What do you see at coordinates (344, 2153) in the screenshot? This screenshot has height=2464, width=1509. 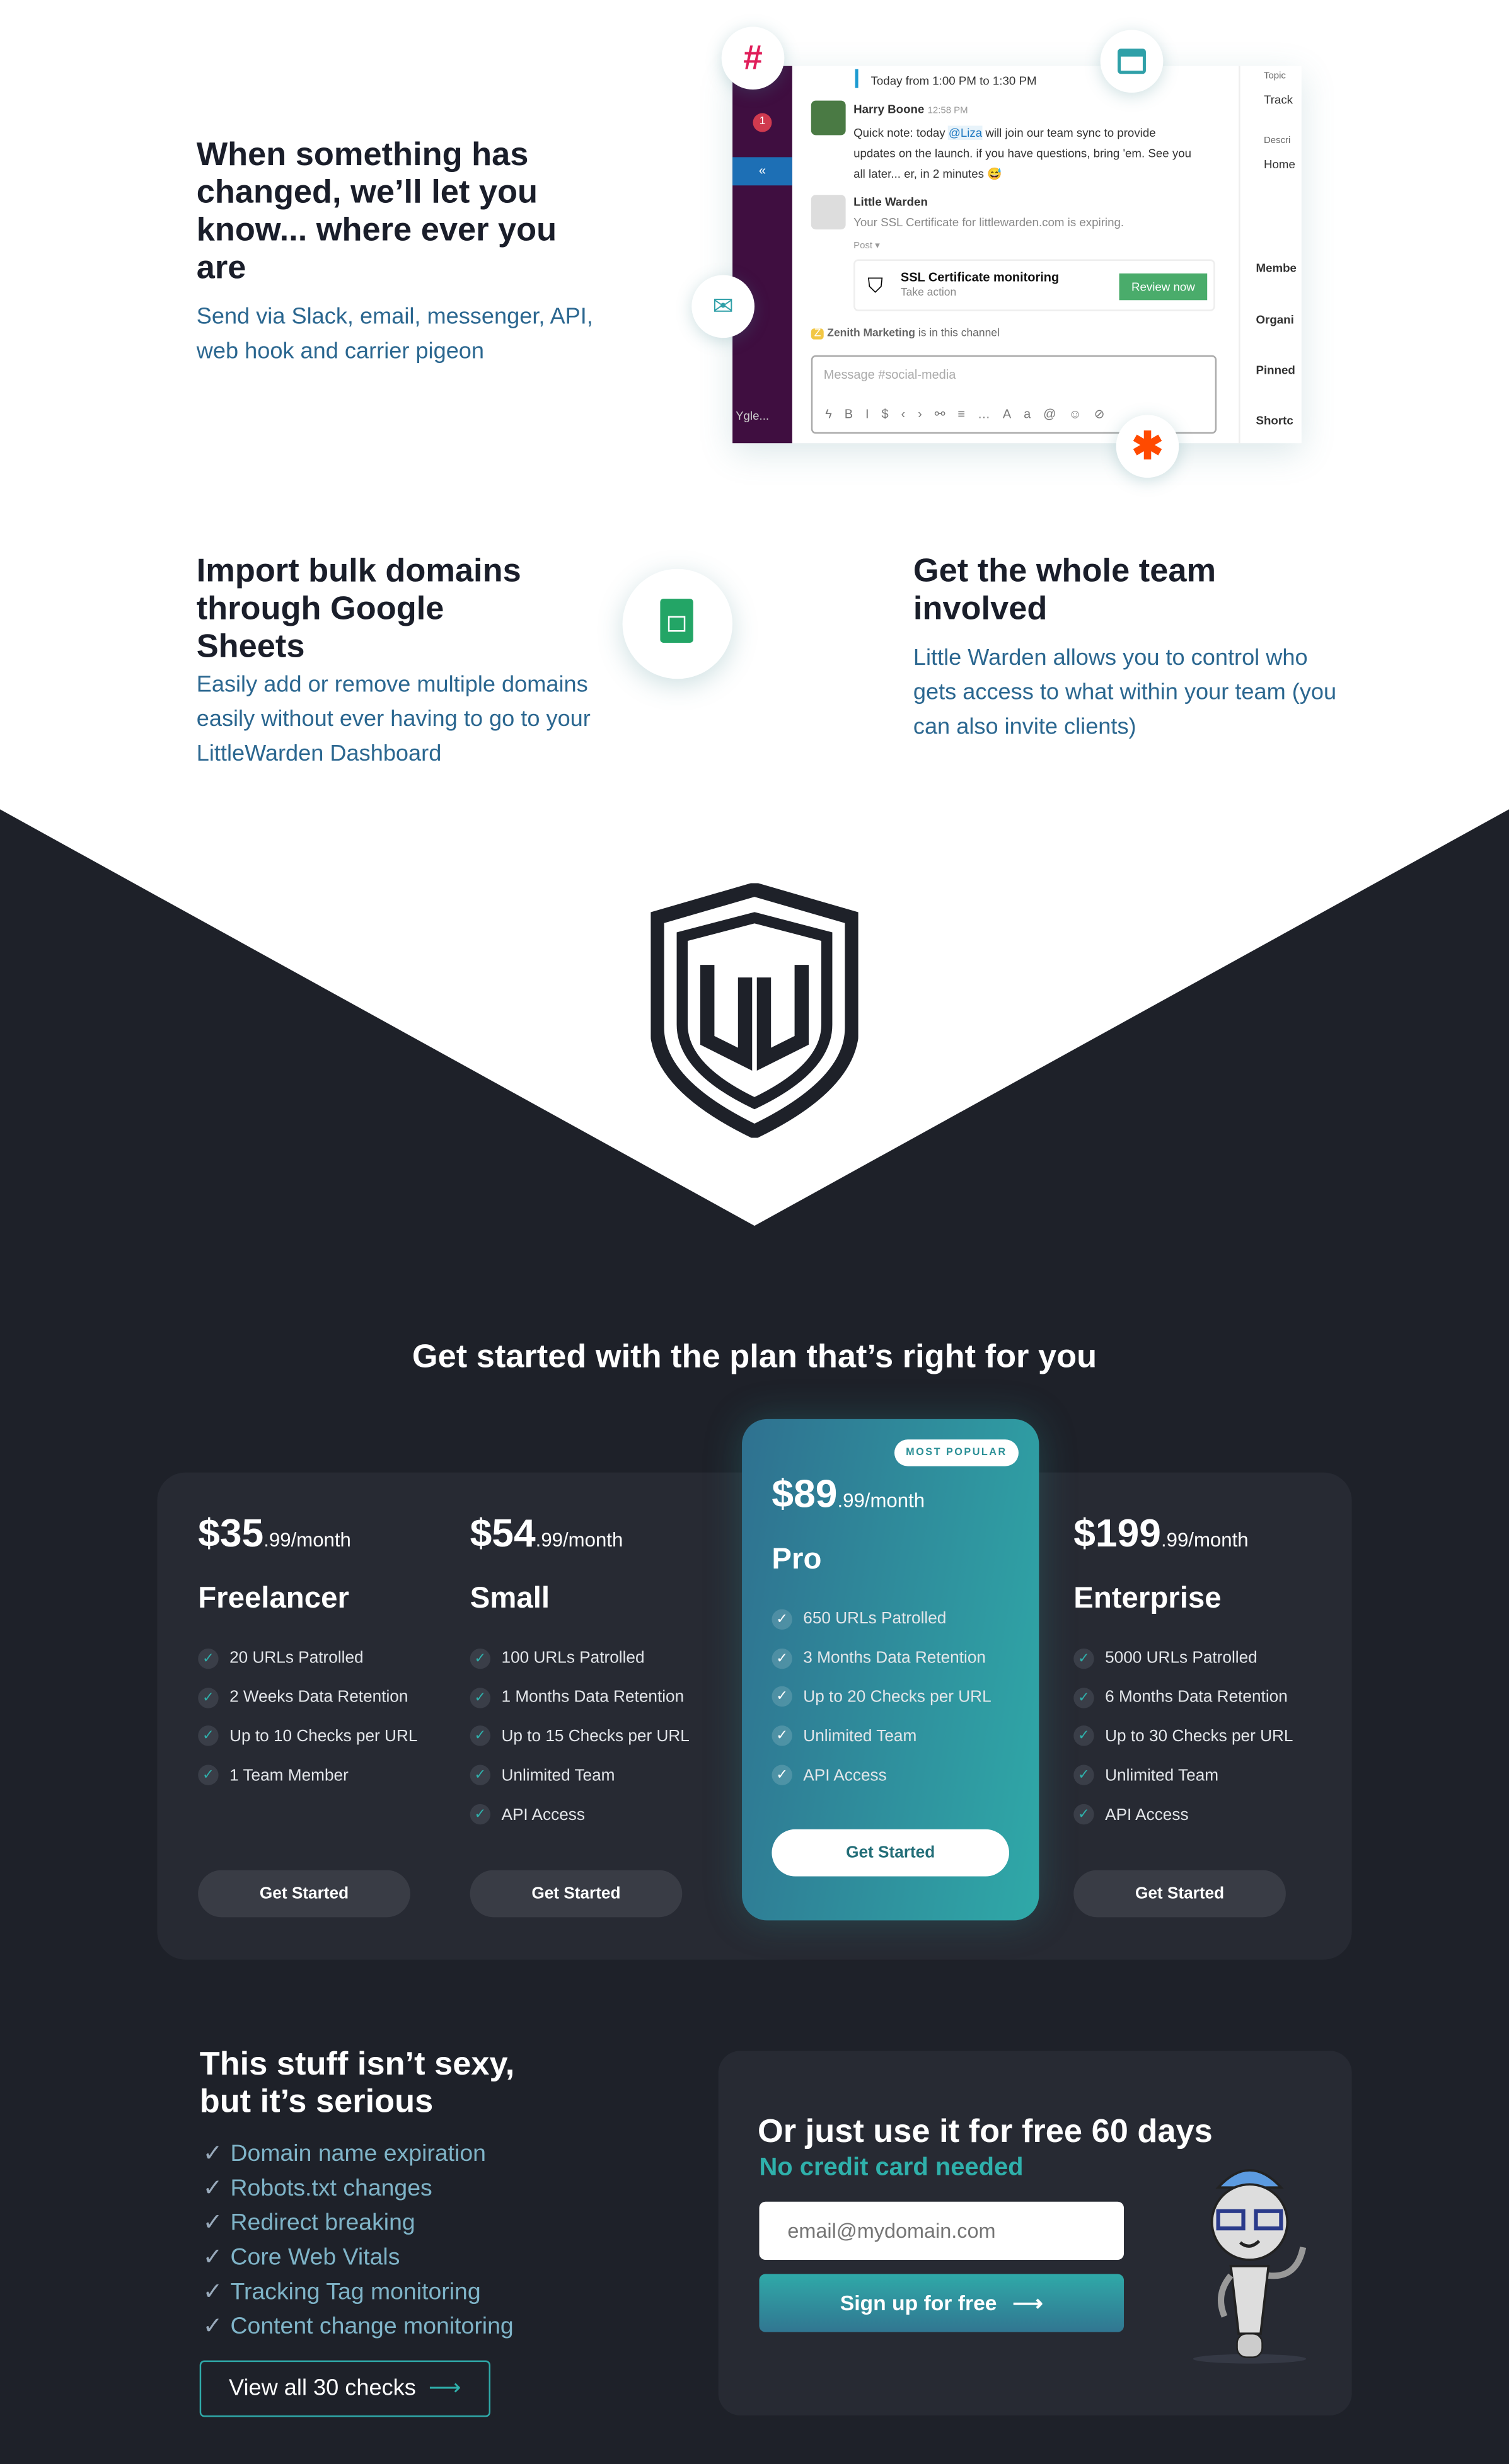 I see `check-item: ✓ Domain name expiration` at bounding box center [344, 2153].